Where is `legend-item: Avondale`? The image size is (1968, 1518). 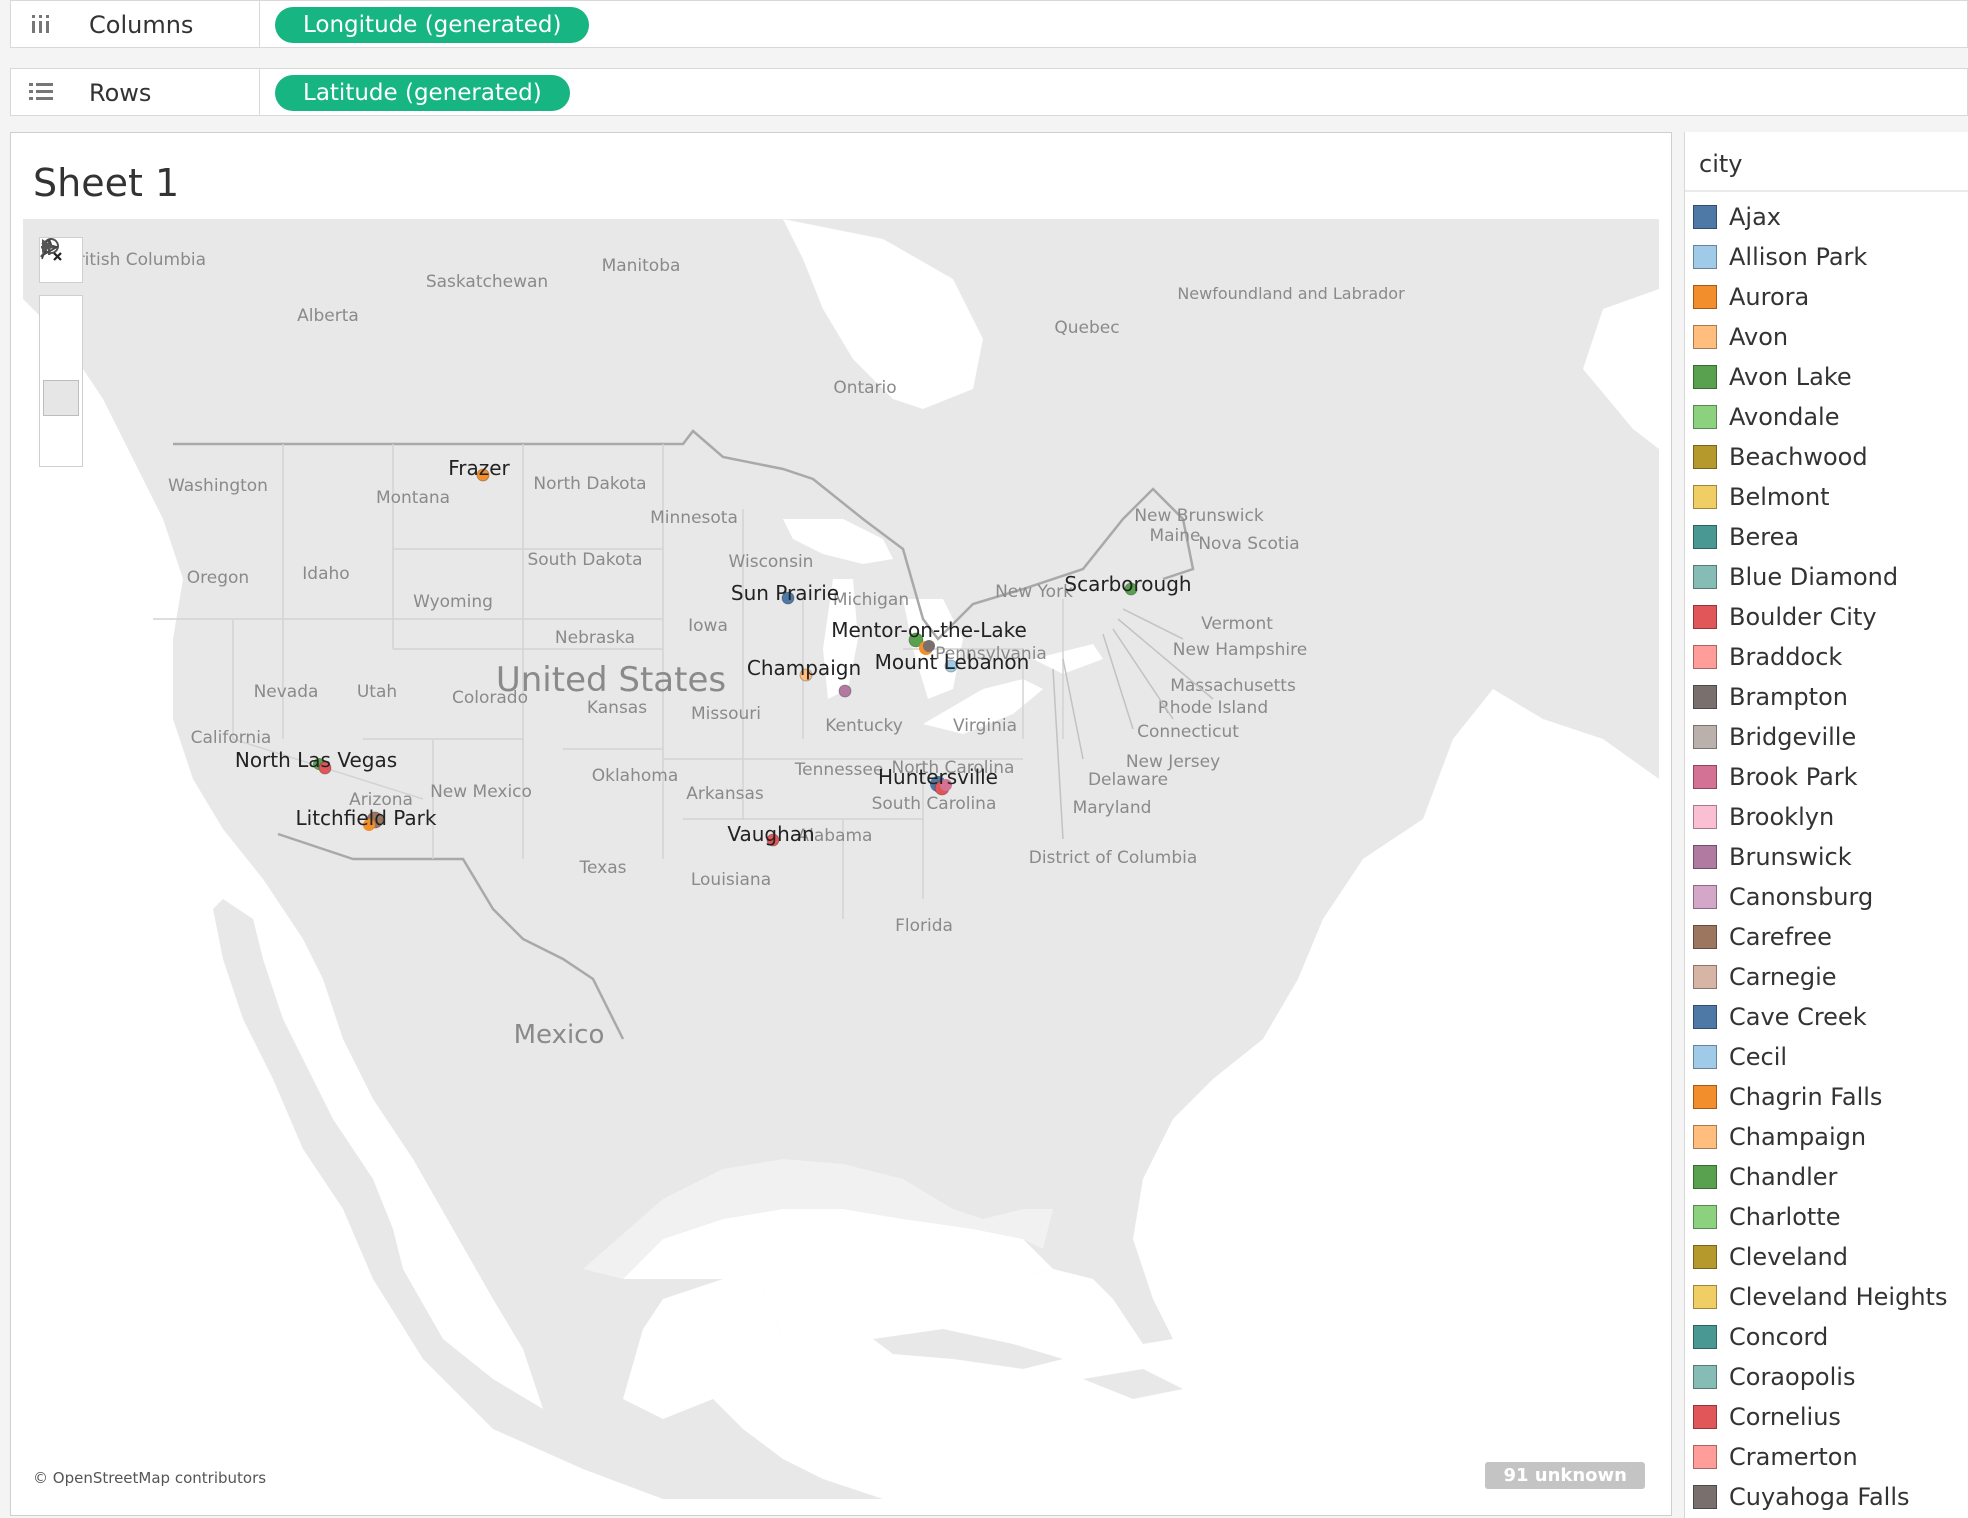 legend-item: Avondale is located at coordinates (1830, 417).